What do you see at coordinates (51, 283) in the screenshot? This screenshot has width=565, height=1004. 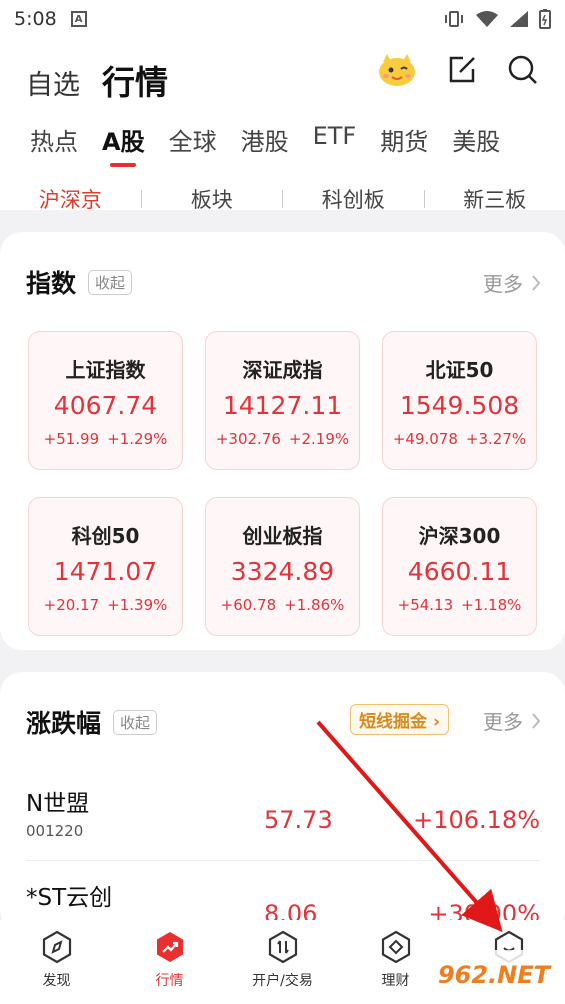 I see `index-title: 指数` at bounding box center [51, 283].